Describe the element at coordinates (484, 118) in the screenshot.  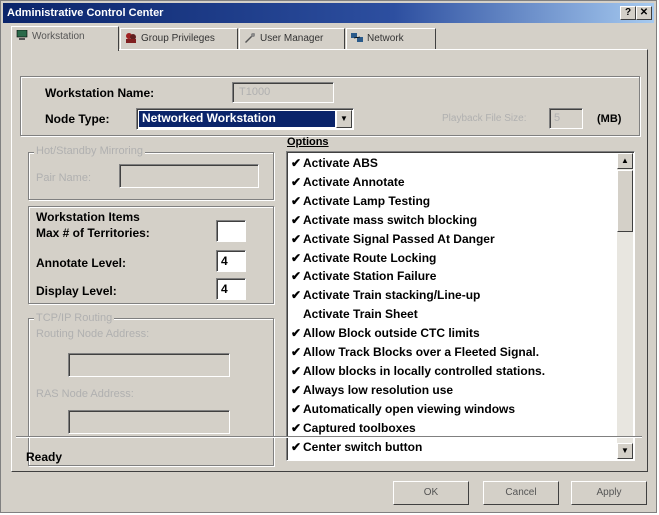
I see `playback-size-label: Playback File Size:` at that location.